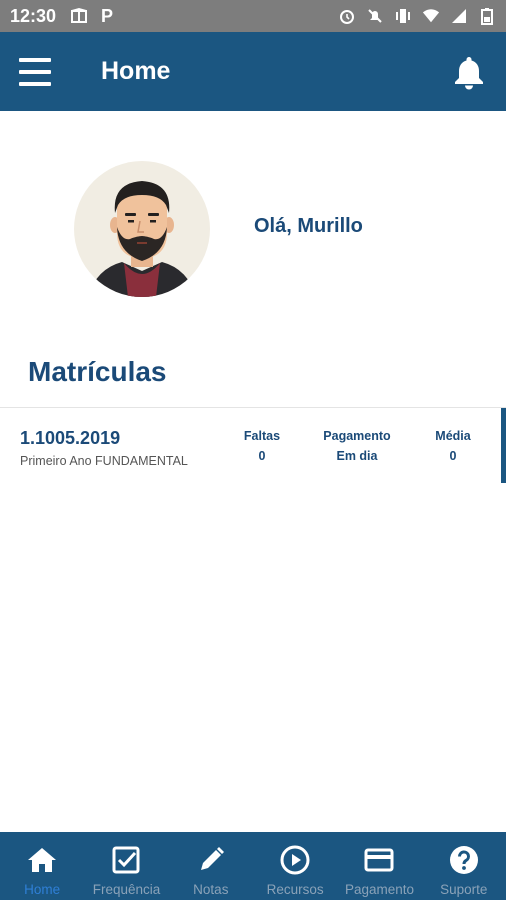 The width and height of the screenshot is (506, 900). What do you see at coordinates (375, 16) in the screenshot?
I see `notifications-off-icon` at bounding box center [375, 16].